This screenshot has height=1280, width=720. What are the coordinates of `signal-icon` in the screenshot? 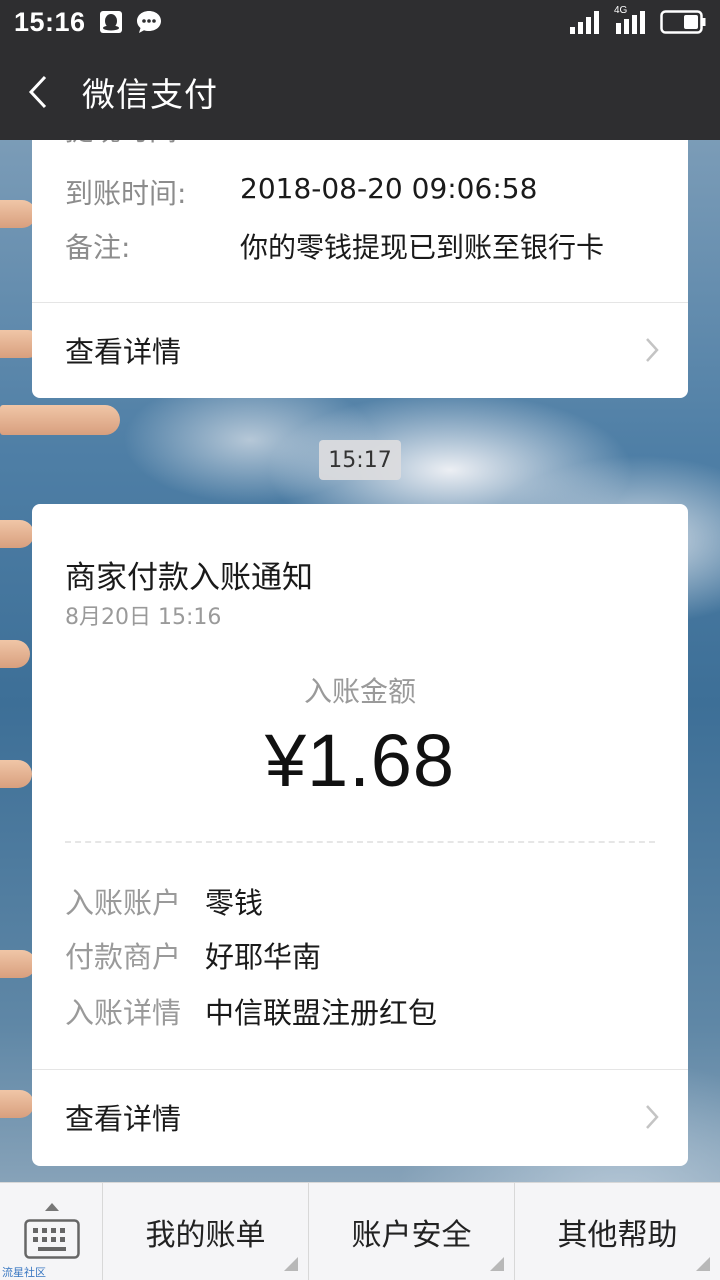 It's located at (584, 22).